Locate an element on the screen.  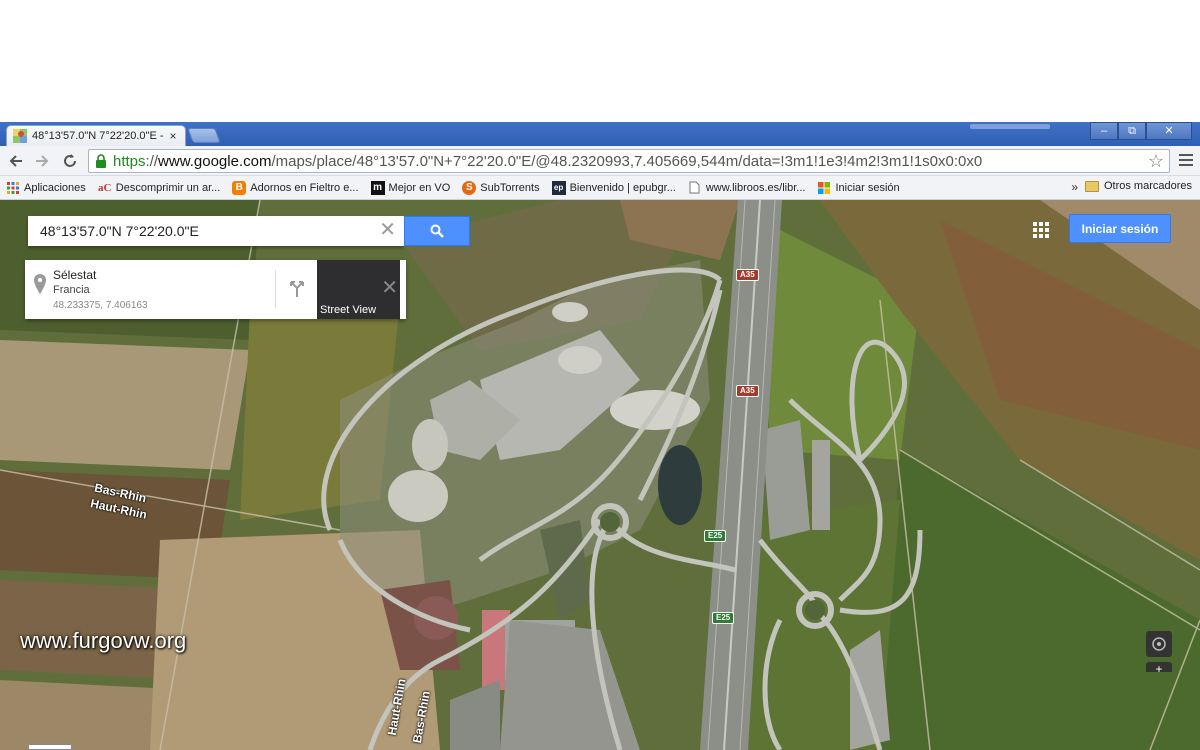
epub-icon: ep is located at coordinates (558, 187).